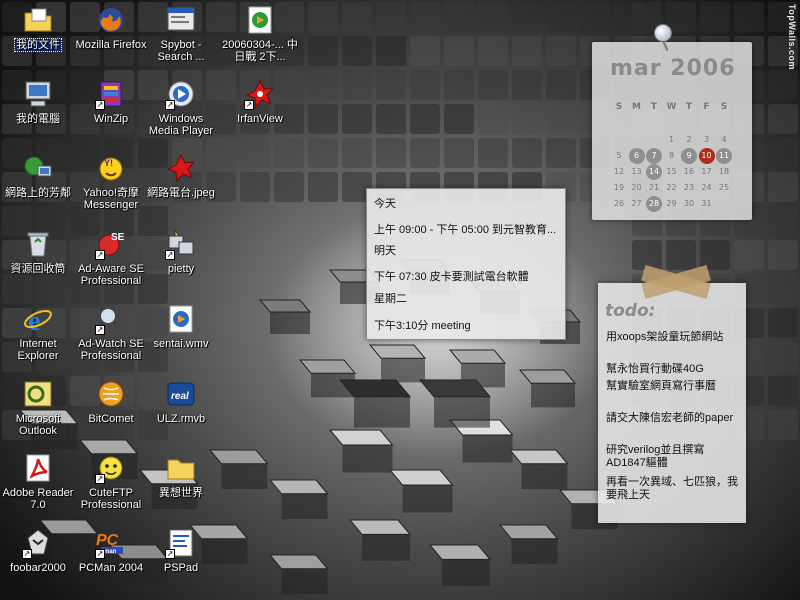 The height and width of the screenshot is (600, 800). I want to click on desktop-icon: ↗ CuteFTP Professional, so click(111, 488).